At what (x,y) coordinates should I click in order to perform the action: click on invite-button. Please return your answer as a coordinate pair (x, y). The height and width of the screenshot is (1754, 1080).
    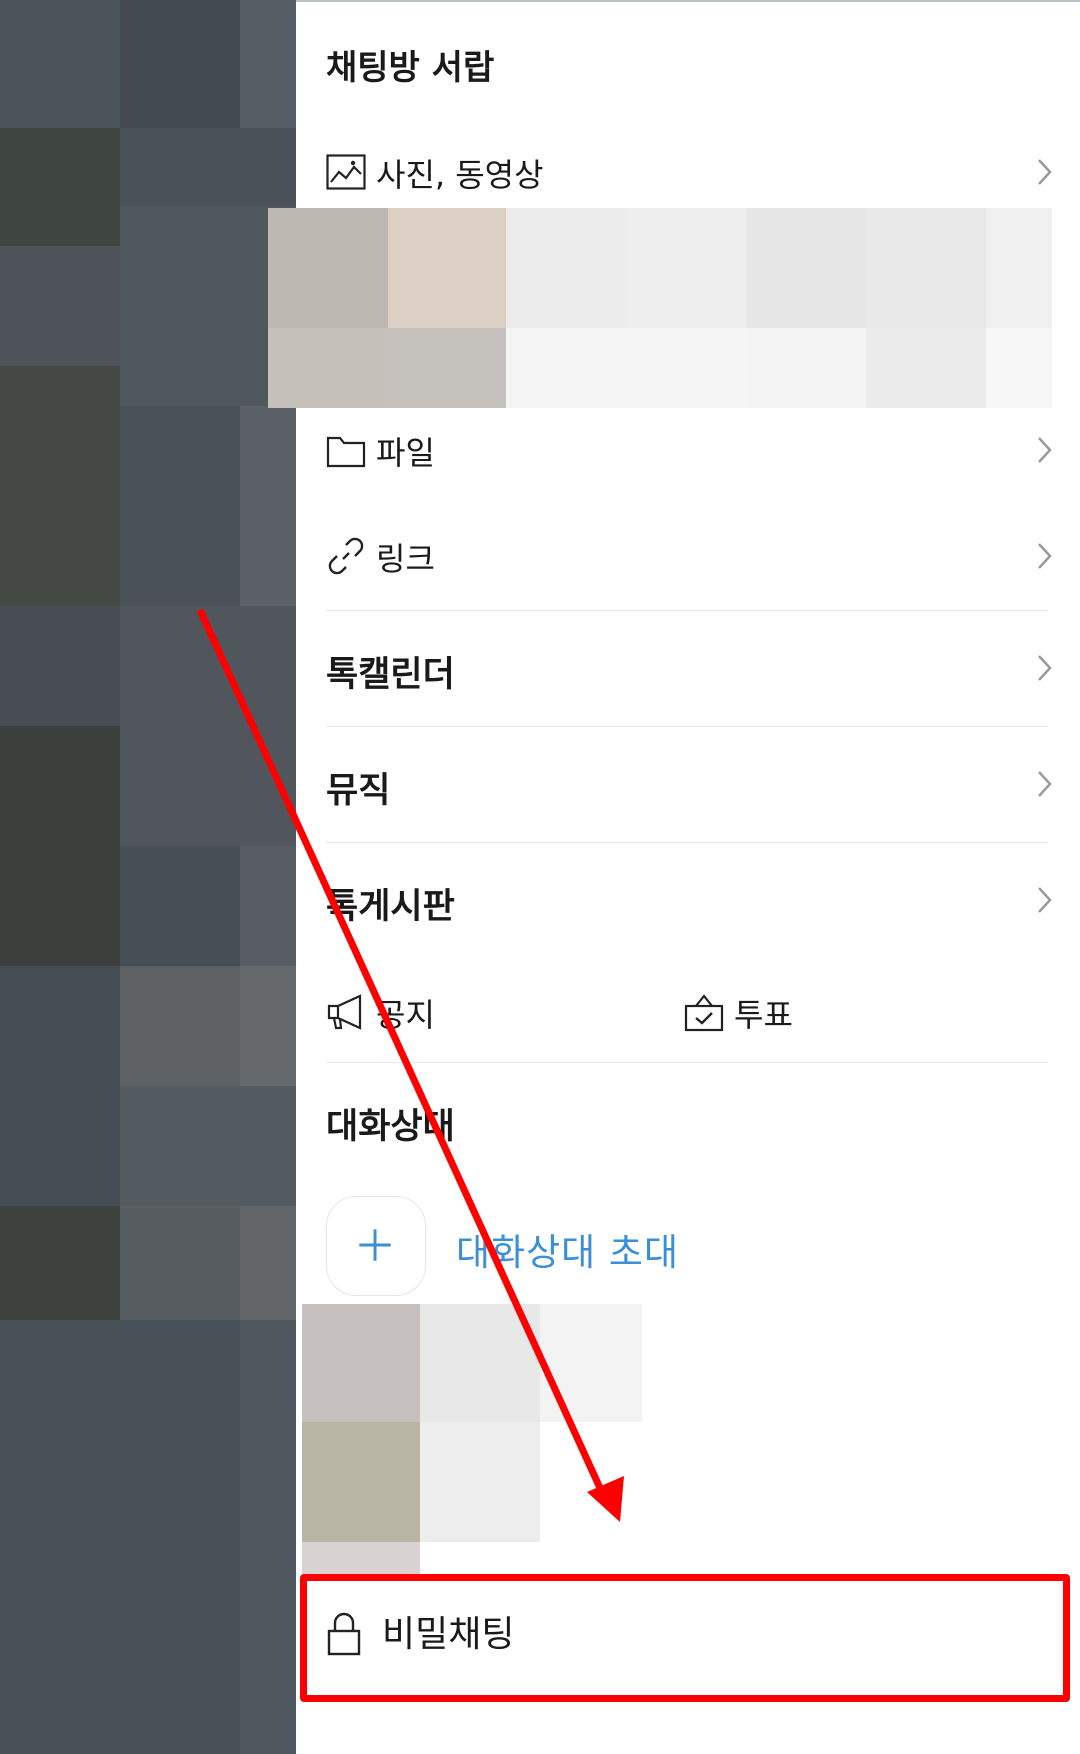
    Looking at the image, I should click on (376, 1246).